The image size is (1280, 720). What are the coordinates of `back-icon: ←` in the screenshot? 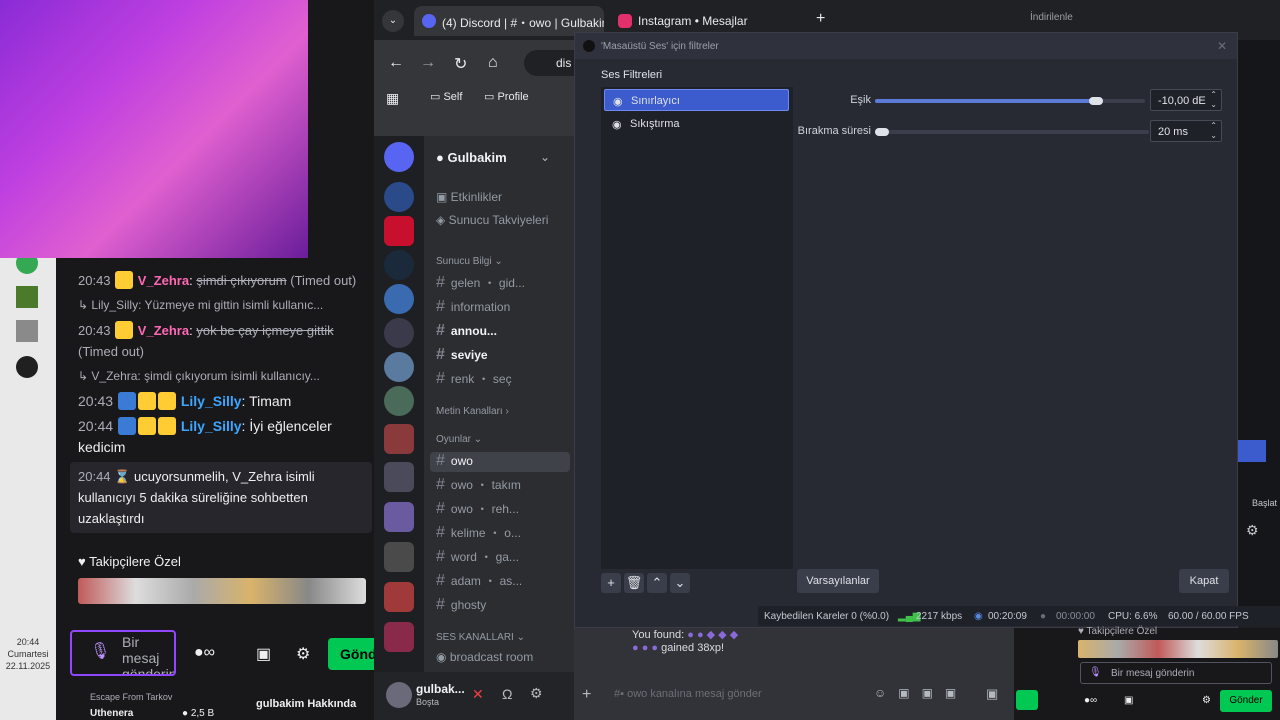 It's located at (396, 63).